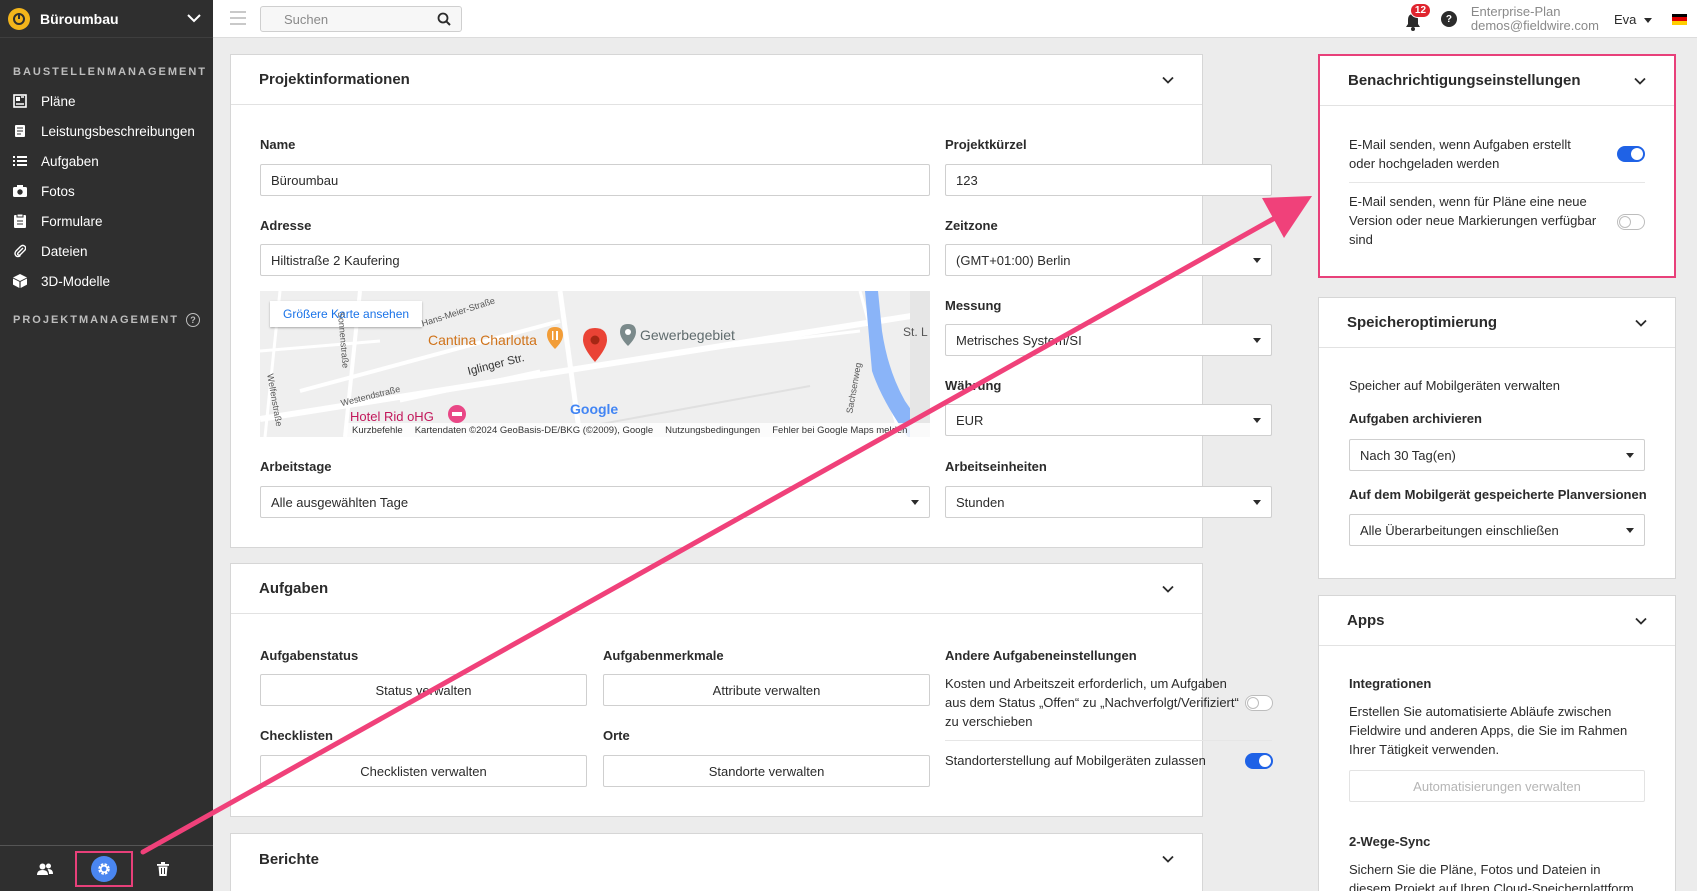  Describe the element at coordinates (595, 502) in the screenshot. I see `workdays-select: Alle ausgewählten Tage` at that location.